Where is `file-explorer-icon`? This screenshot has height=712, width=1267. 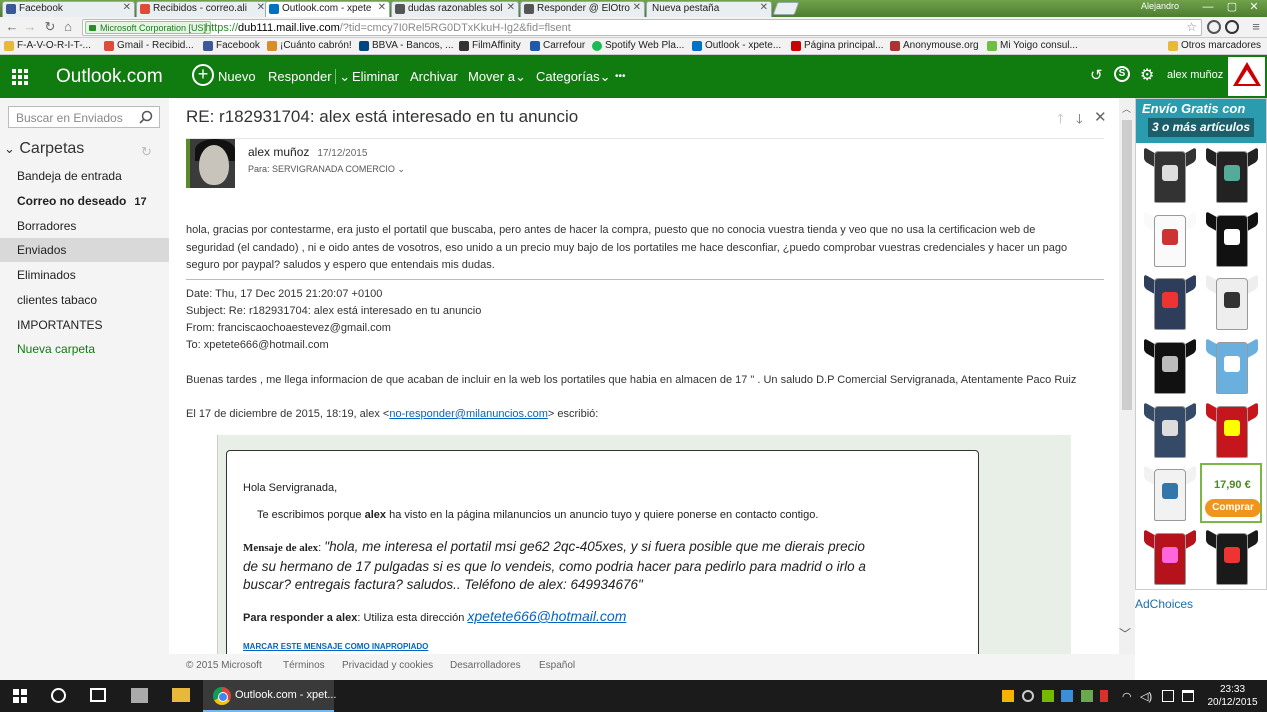 file-explorer-icon is located at coordinates (181, 695).